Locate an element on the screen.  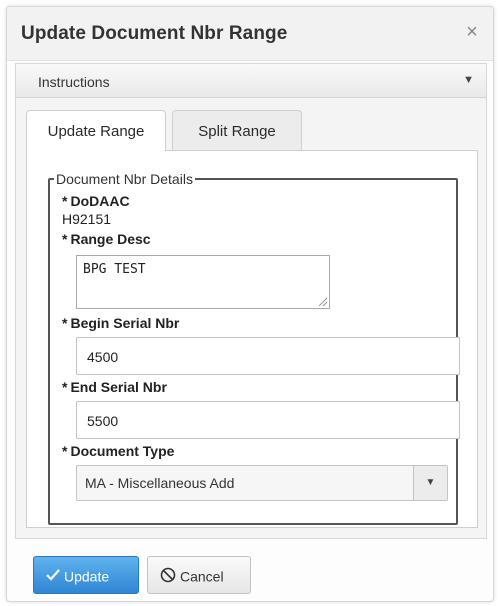
dialog-titlebar: Update Document Nbr Range × is located at coordinates (250, 34).